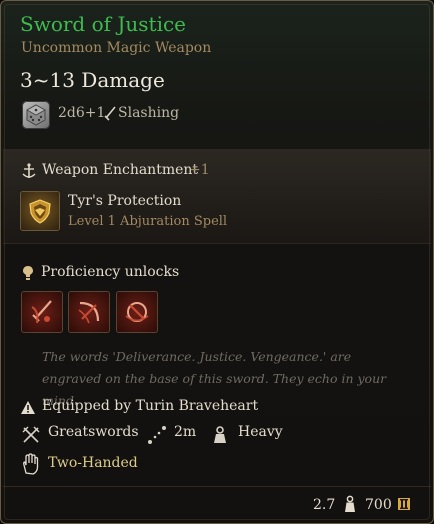  I want to click on equipped-by: Equipped by Turin Braveheart, so click(150, 406).